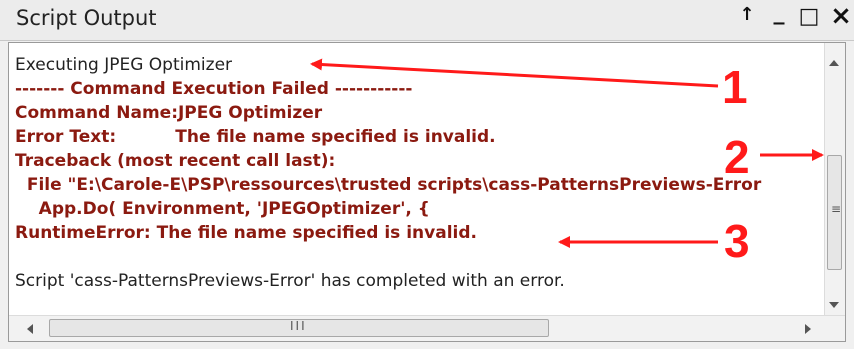 The height and width of the screenshot is (349, 854). I want to click on vertical-scroll-thumb: ≡, so click(834, 212).